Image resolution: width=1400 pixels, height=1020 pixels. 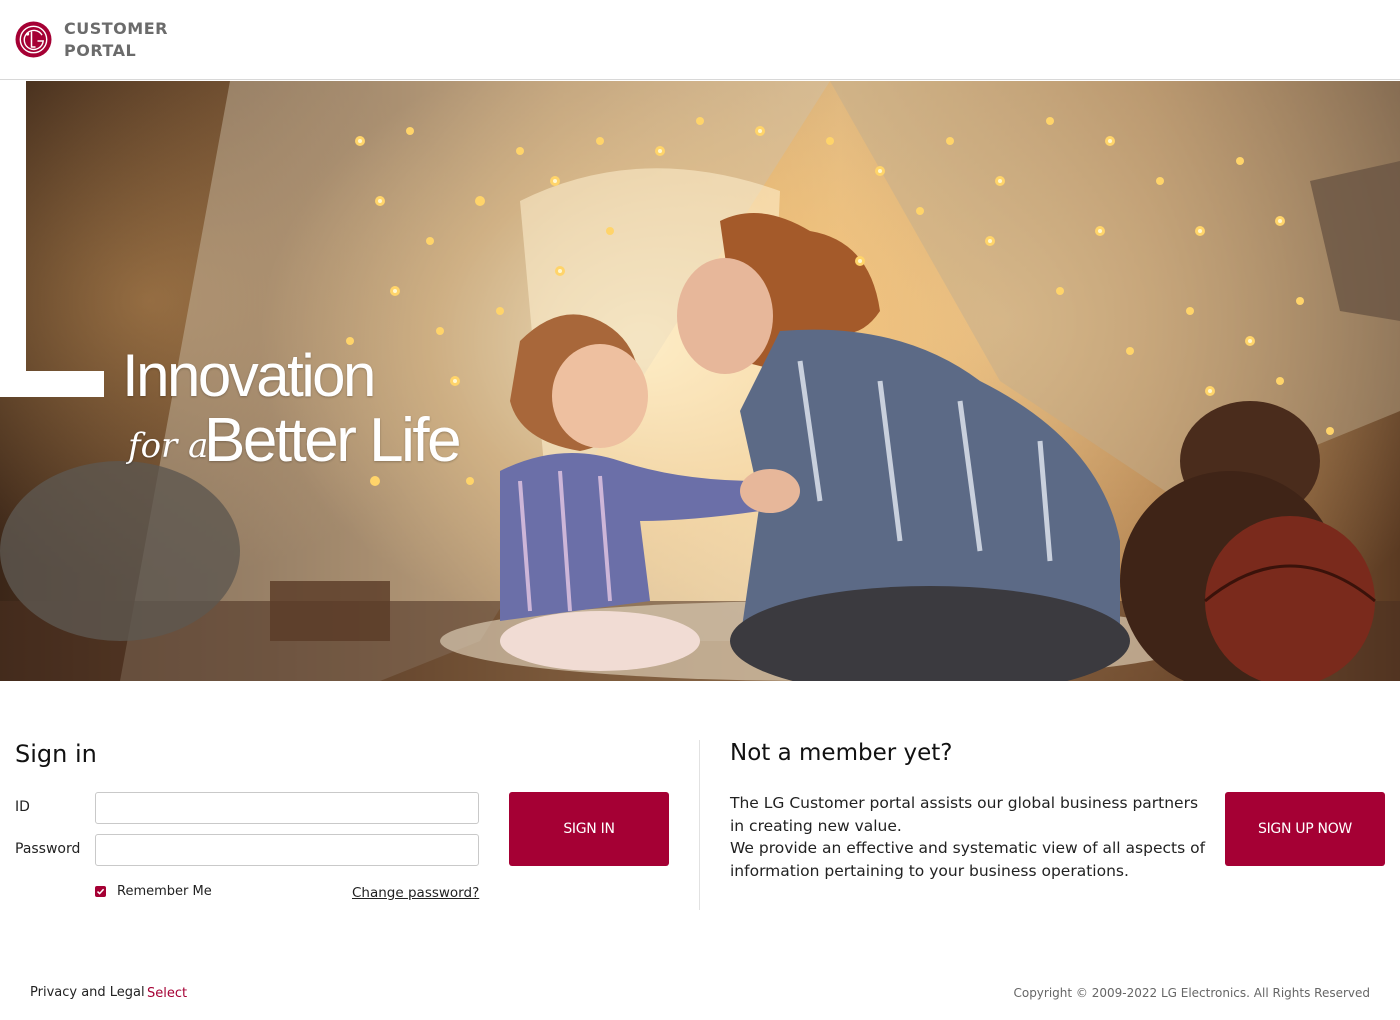 I want to click on hero-tagline-better-life: Better Life, so click(x=333, y=440).